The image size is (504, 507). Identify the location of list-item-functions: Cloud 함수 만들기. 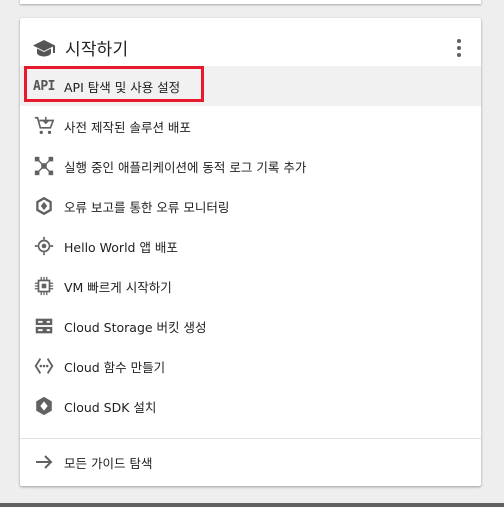
(250, 366).